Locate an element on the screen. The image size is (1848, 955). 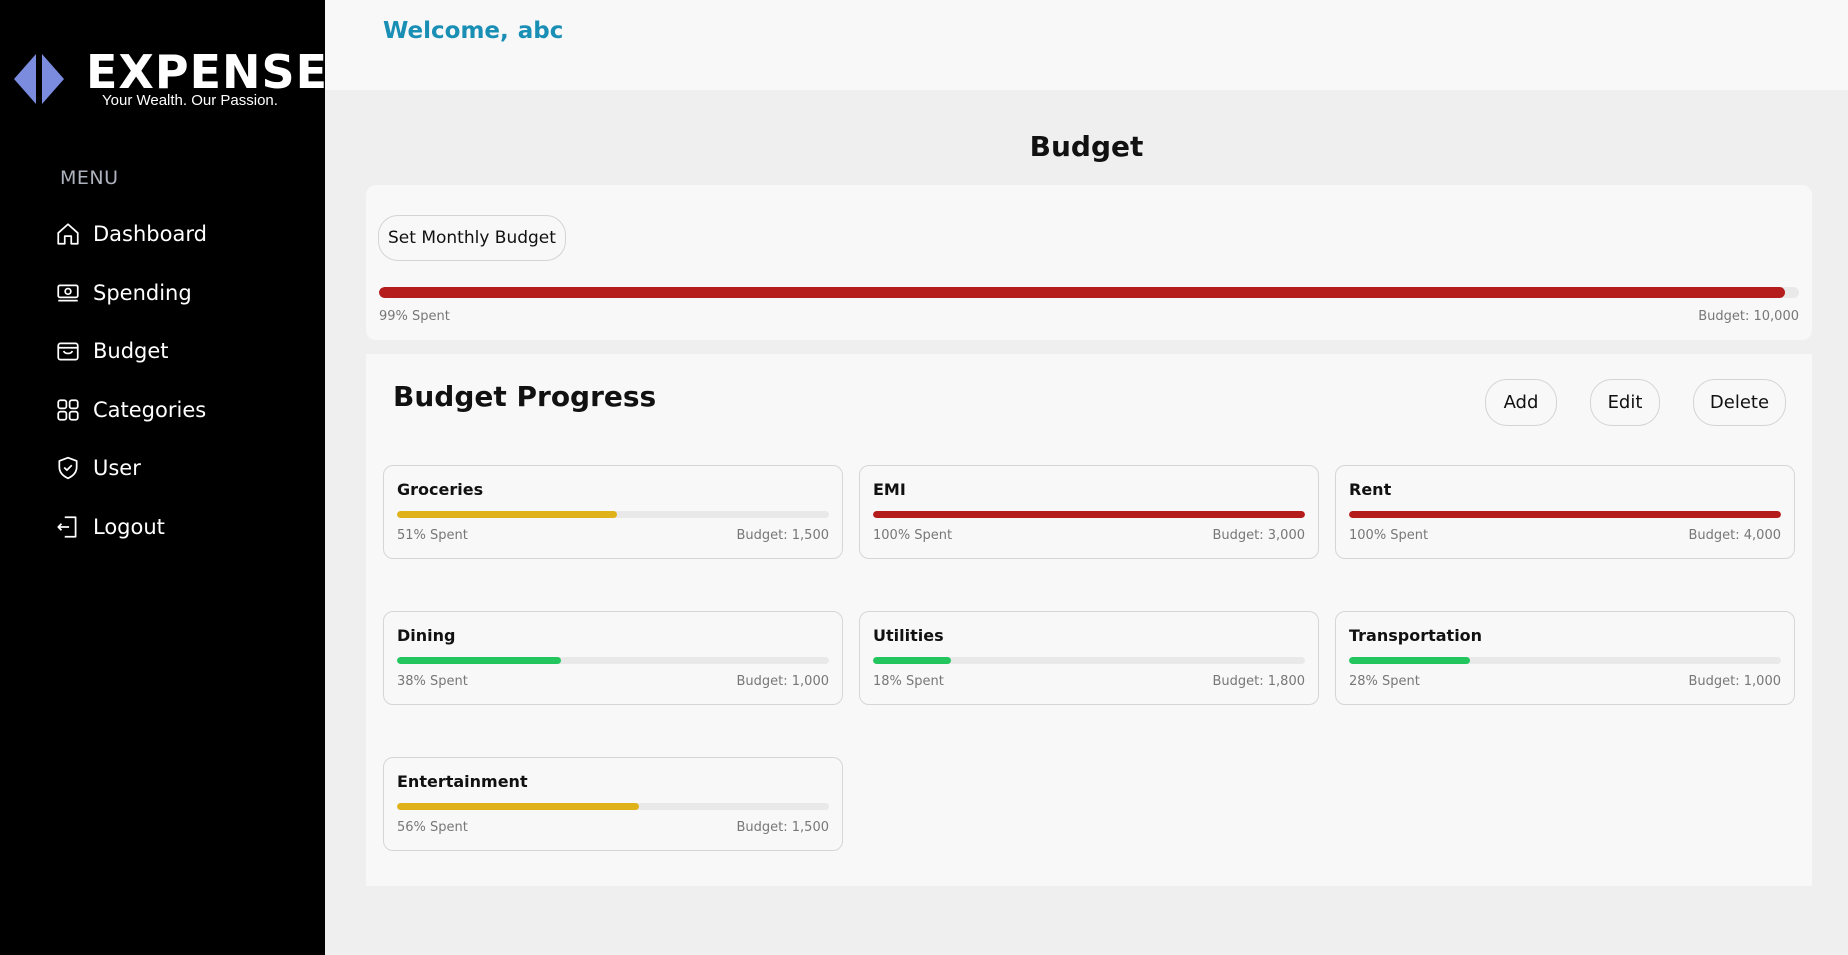
welcome-message: Welcome, abc is located at coordinates (473, 31).